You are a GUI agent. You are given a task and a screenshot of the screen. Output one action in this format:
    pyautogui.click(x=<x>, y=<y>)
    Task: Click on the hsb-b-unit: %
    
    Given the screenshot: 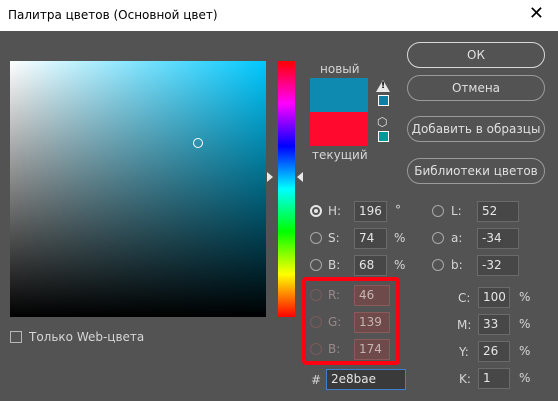 What is the action you would take?
    pyautogui.click(x=400, y=265)
    